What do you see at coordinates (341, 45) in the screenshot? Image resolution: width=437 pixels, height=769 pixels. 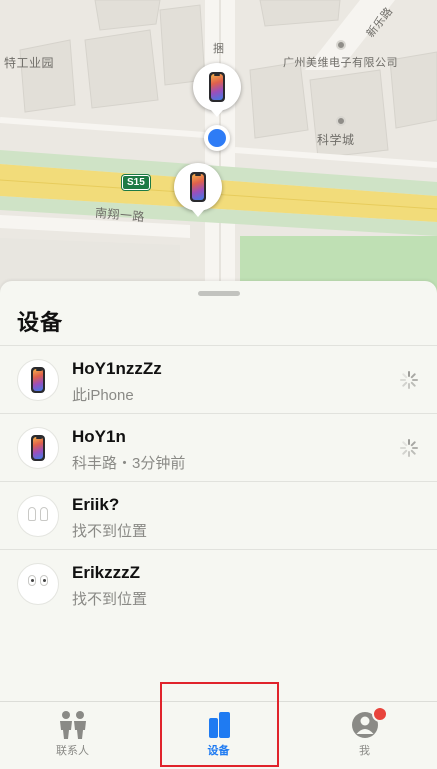 I see `poi-dot-company` at bounding box center [341, 45].